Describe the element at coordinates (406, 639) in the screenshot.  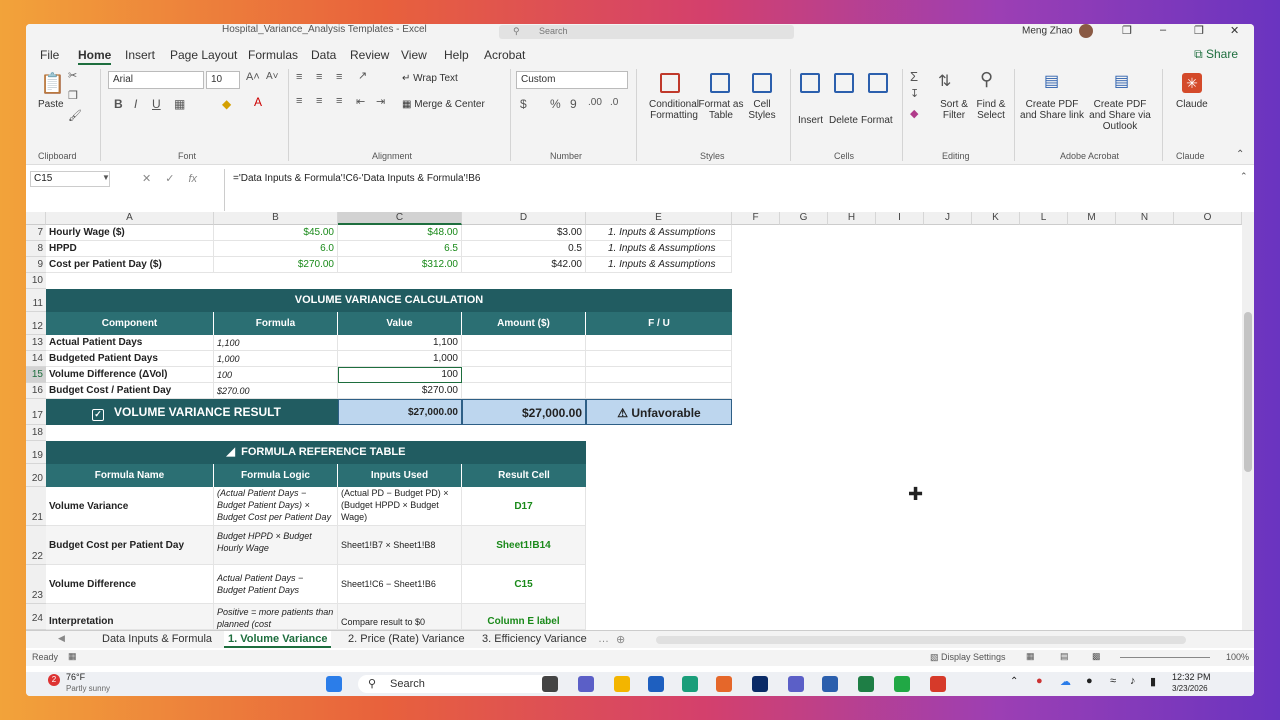
I see `tab-price-variance: 2. Price (Rate) Variance` at that location.